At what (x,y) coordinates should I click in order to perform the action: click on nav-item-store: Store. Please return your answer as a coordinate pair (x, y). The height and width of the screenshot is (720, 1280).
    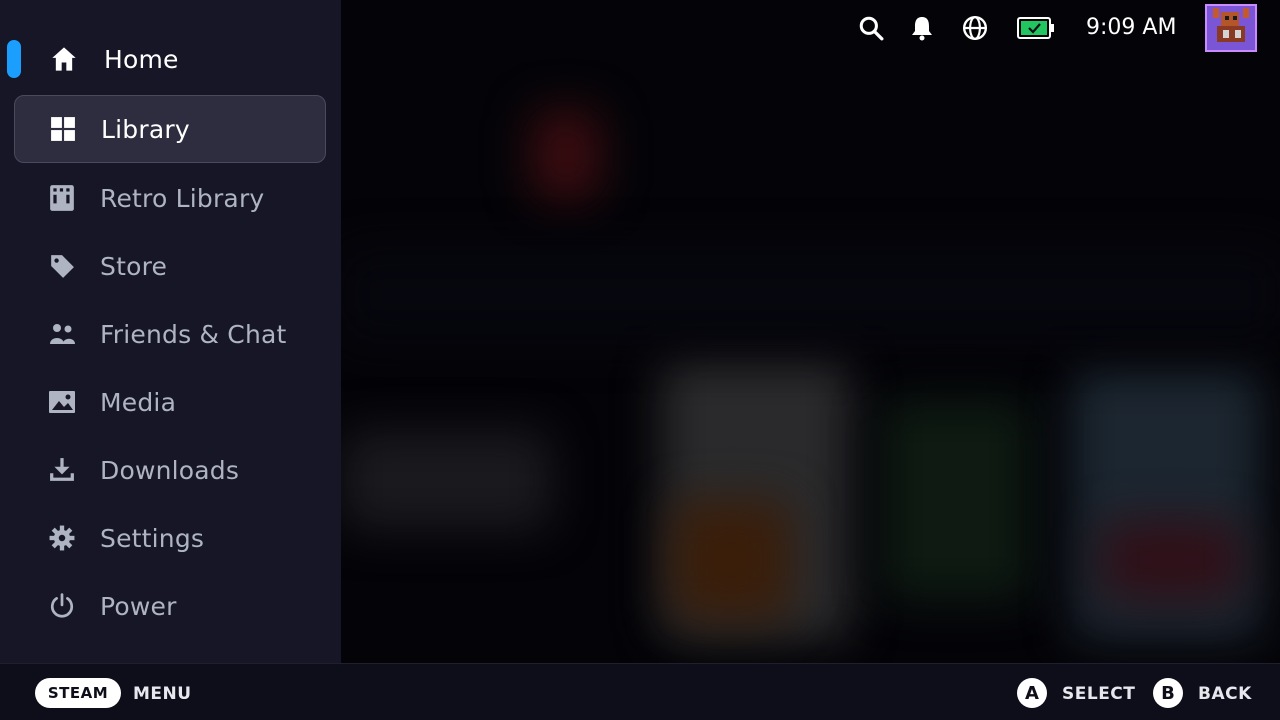
    Looking at the image, I should click on (170, 266).